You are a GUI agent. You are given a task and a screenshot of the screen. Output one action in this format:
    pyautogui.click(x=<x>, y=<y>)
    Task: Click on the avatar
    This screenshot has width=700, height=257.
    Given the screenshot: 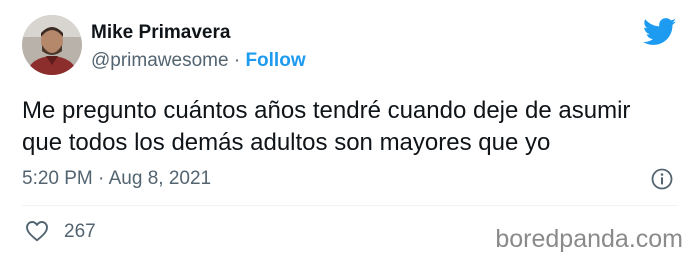 What is the action you would take?
    pyautogui.click(x=52, y=45)
    